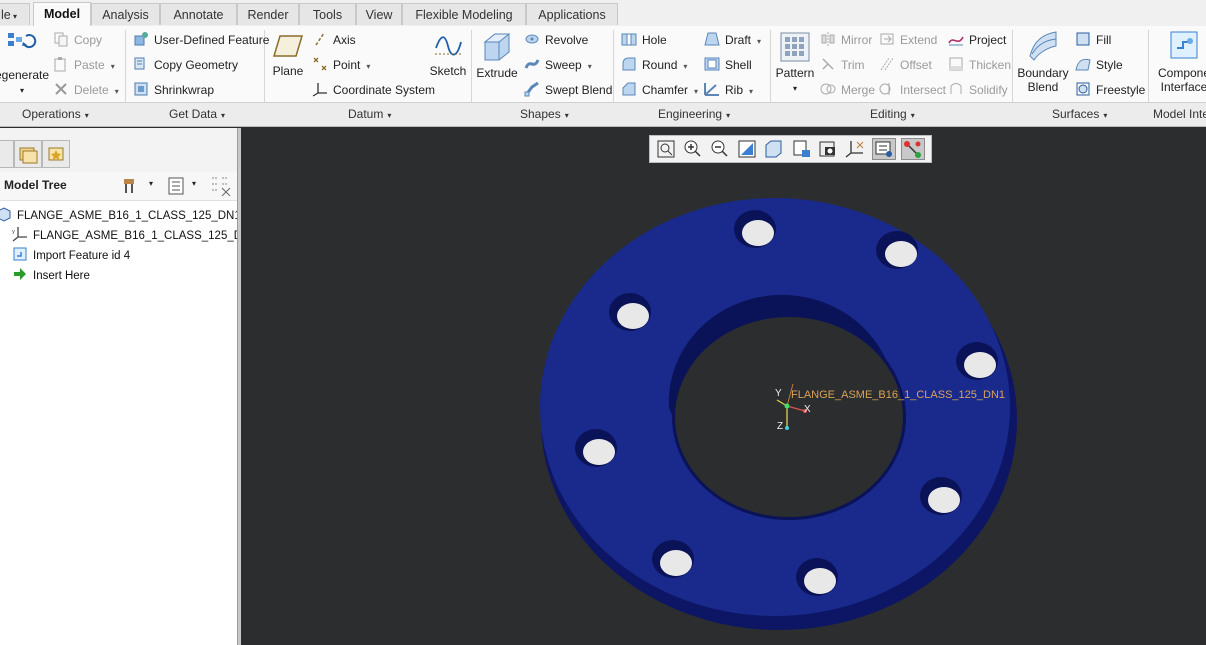 The height and width of the screenshot is (645, 1206). I want to click on tab-render: Render, so click(268, 14).